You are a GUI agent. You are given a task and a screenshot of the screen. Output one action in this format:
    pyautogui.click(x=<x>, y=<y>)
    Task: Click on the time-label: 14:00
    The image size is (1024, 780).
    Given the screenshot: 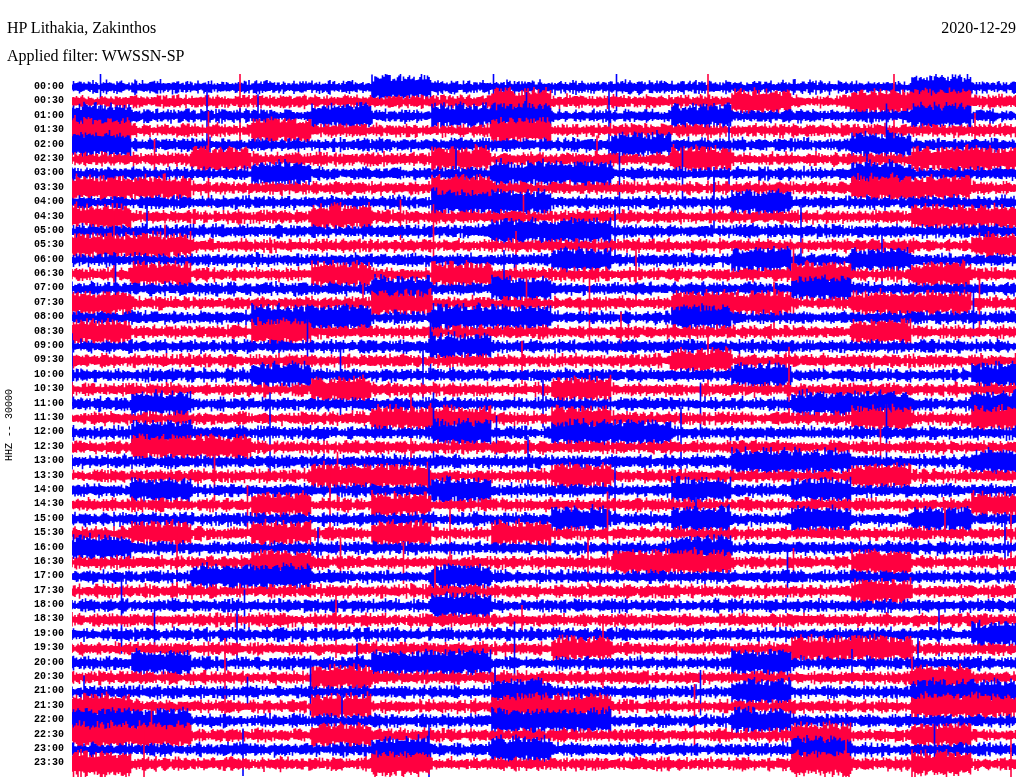 What is the action you would take?
    pyautogui.click(x=49, y=489)
    